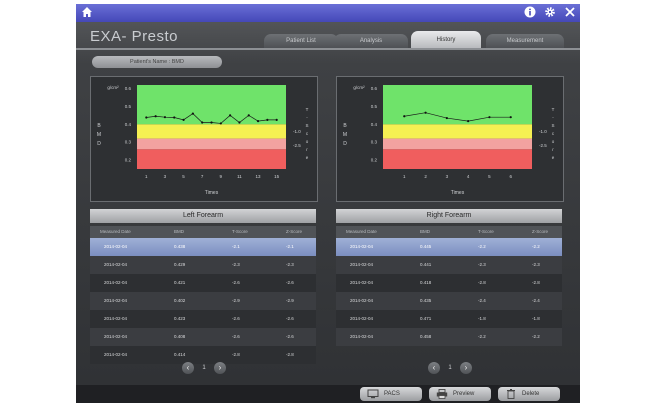 Image resolution: width=651 pixels, height=407 pixels. What do you see at coordinates (553, 141) in the screenshot?
I see `right-axis-label: o` at bounding box center [553, 141].